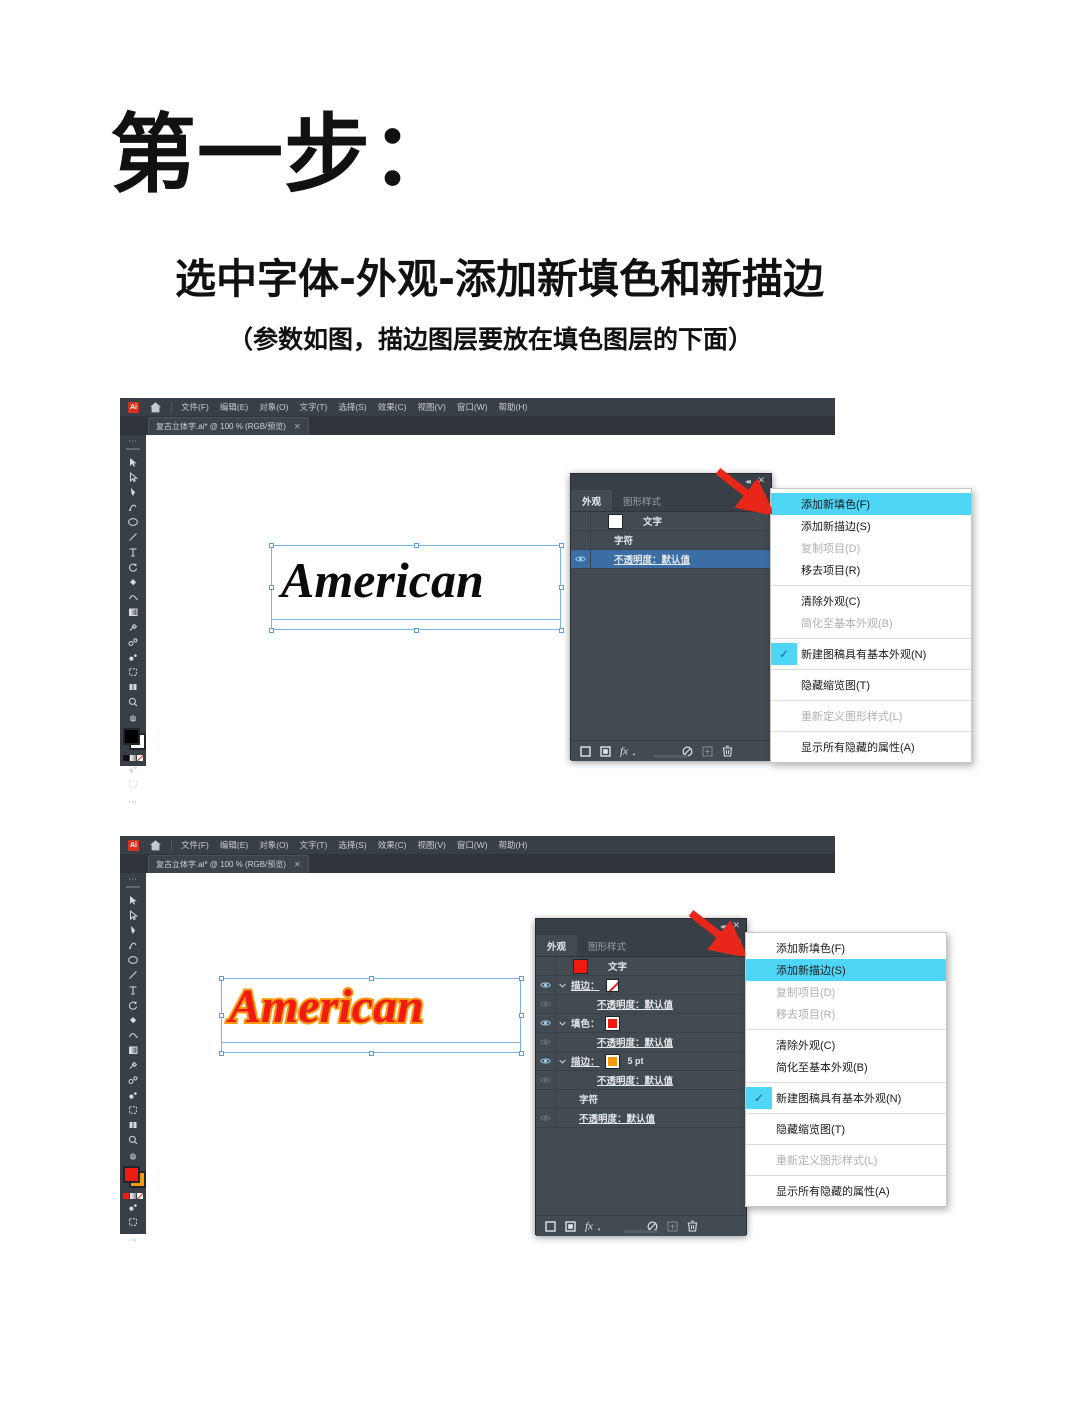 Image resolution: width=1080 pixels, height=1402 pixels. What do you see at coordinates (133, 611) in the screenshot?
I see `tool-gradient-tool` at bounding box center [133, 611].